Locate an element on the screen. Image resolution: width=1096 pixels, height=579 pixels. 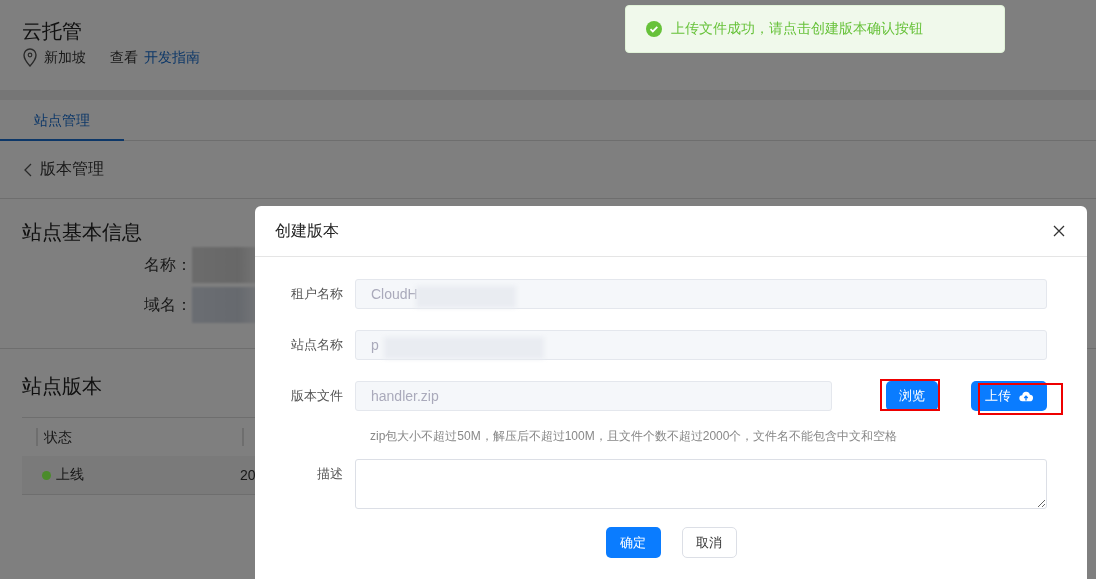
close-icon is located at coordinates (1059, 231).